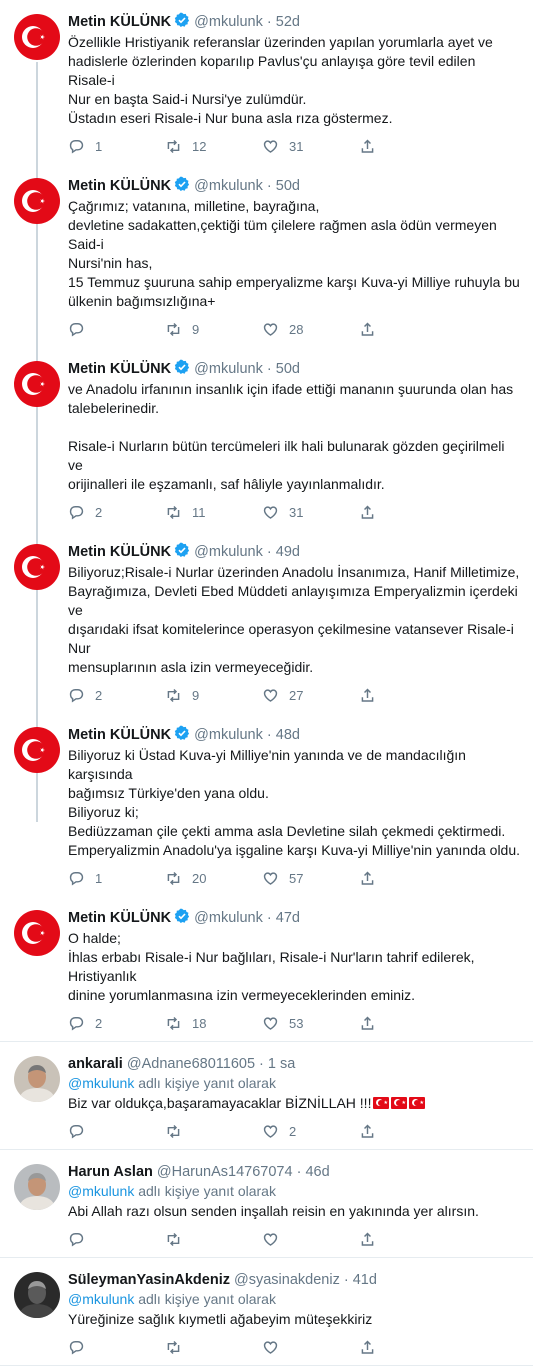 The width and height of the screenshot is (533, 1366). I want to click on like-button: 2, so click(310, 1131).